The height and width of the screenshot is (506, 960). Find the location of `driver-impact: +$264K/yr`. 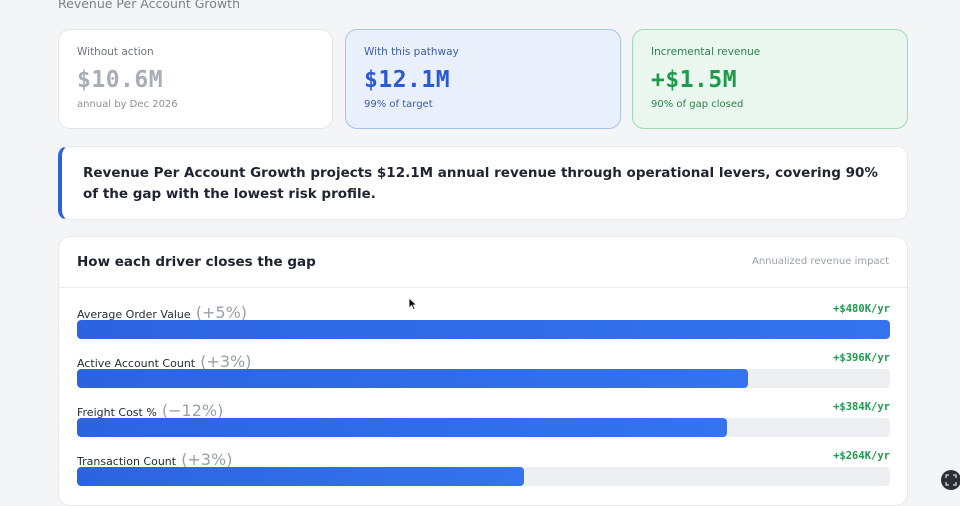

driver-impact: +$264K/yr is located at coordinates (861, 456).